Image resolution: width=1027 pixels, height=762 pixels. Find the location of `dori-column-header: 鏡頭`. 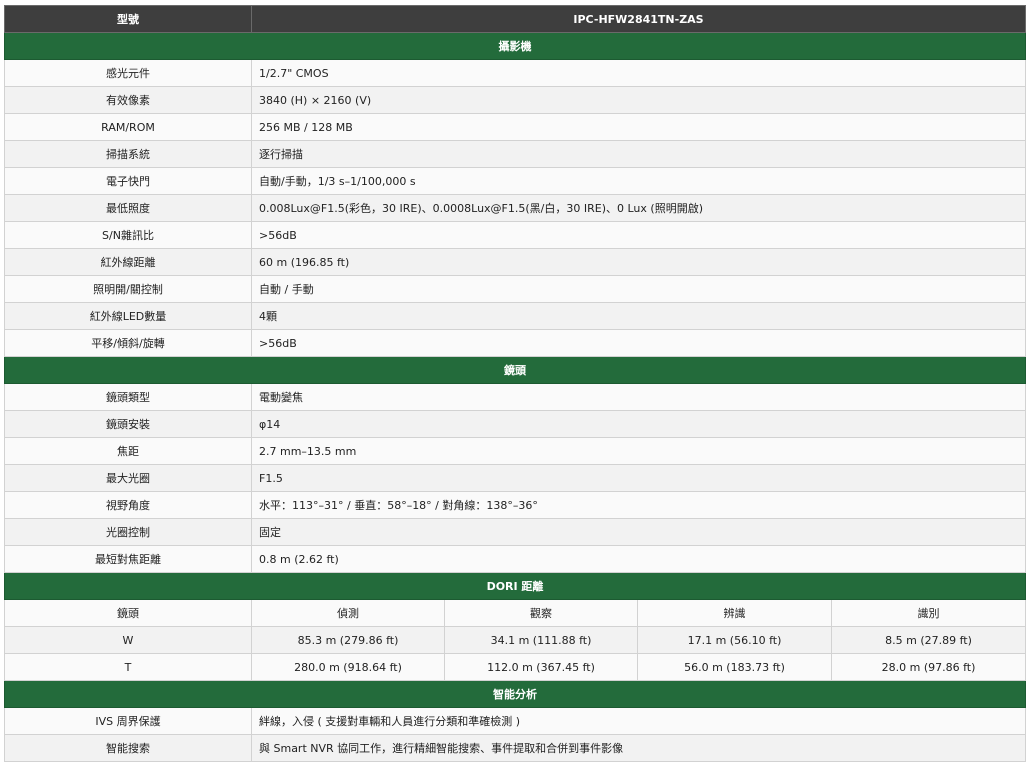

dori-column-header: 鏡頭 is located at coordinates (128, 613).